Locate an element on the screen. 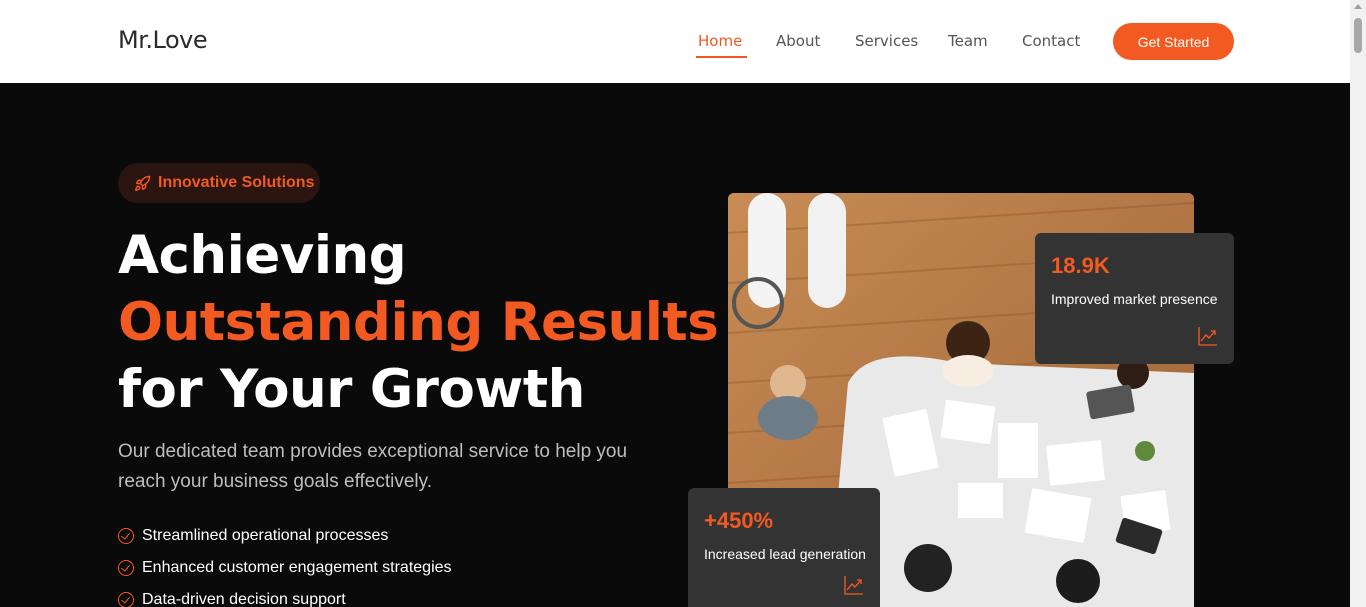  site-logo: Mr.Love is located at coordinates (163, 40).